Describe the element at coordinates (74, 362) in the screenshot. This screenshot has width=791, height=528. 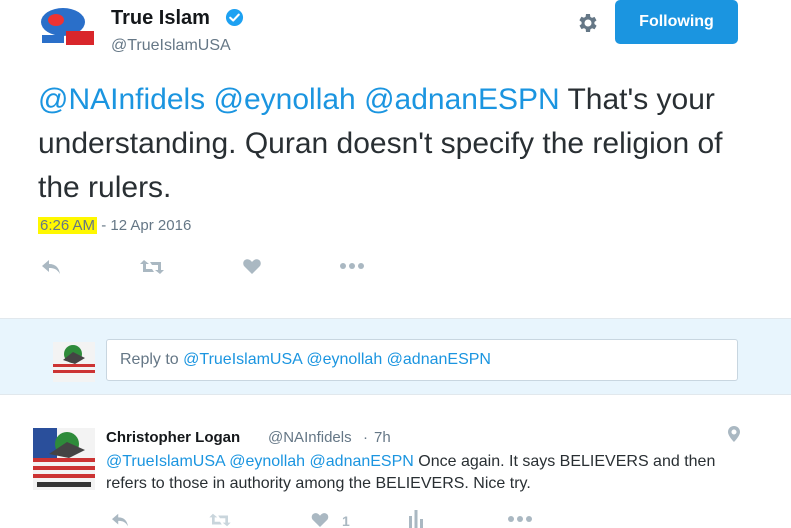
I see `user-avatar` at that location.